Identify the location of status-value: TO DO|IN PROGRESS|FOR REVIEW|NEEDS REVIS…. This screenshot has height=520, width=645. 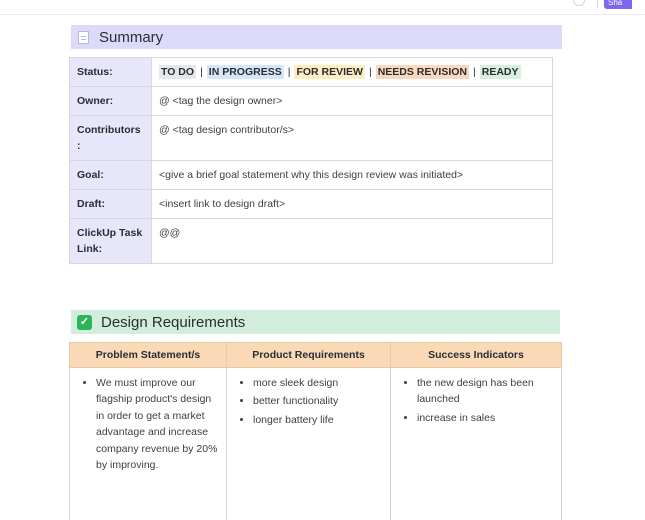
(352, 72).